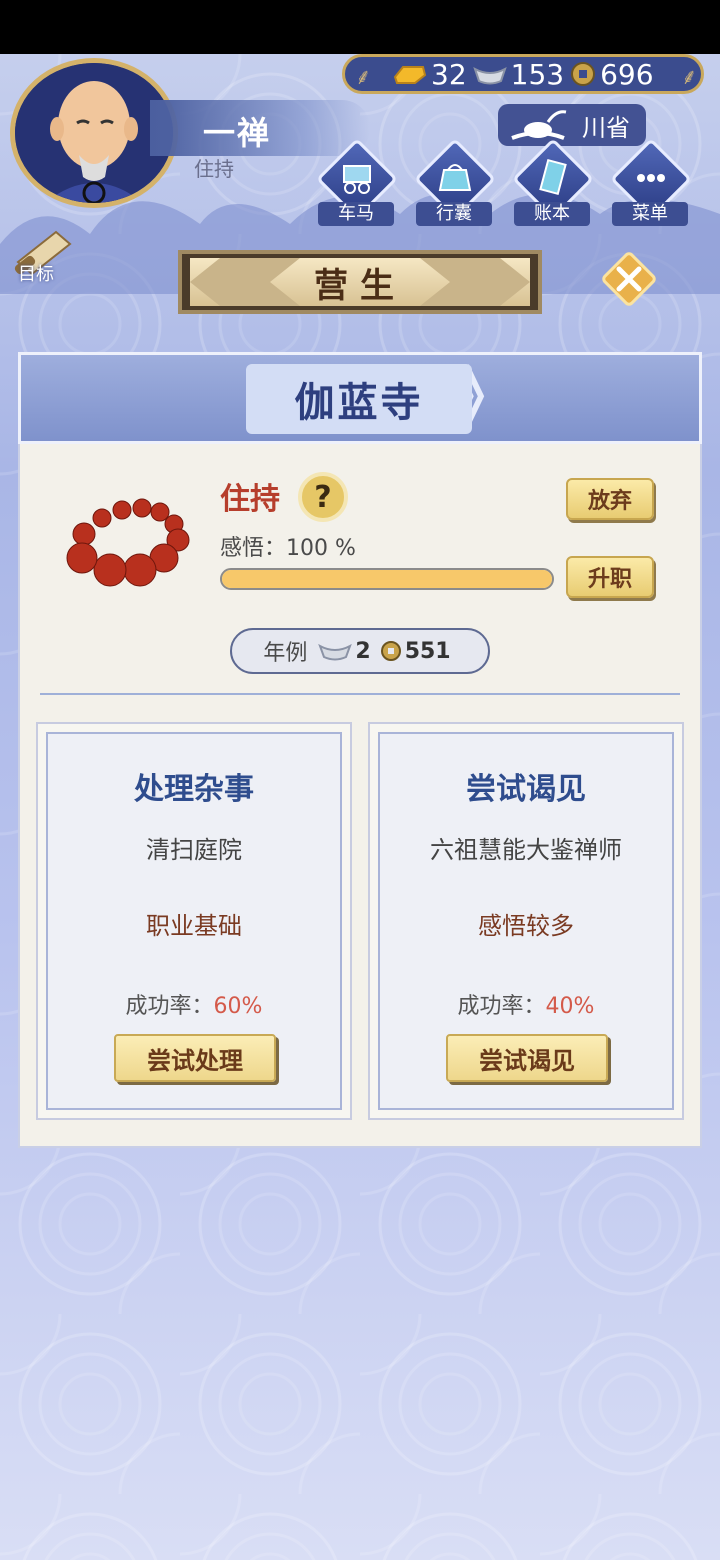  What do you see at coordinates (552, 214) in the screenshot?
I see `nav-ledger-label: 账本` at bounding box center [552, 214].